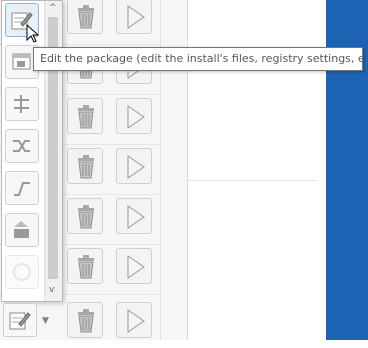 This screenshot has width=368, height=348. I want to click on pencil-notepad-icon, so click(20, 321).